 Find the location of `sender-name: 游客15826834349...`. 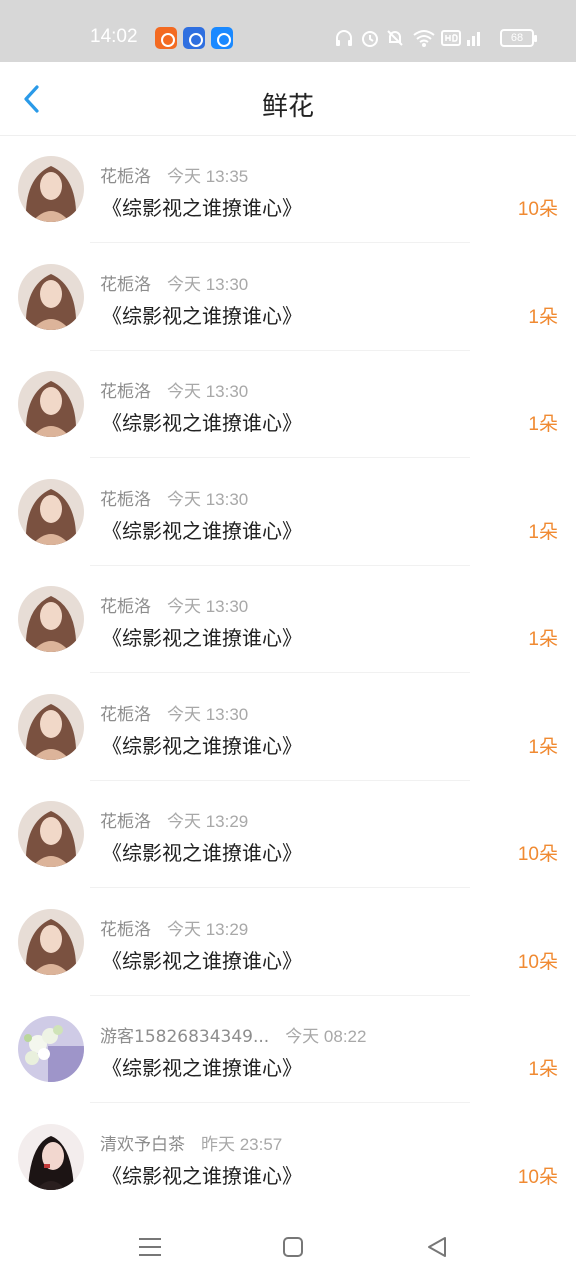

sender-name: 游客15826834349... is located at coordinates (185, 1037).